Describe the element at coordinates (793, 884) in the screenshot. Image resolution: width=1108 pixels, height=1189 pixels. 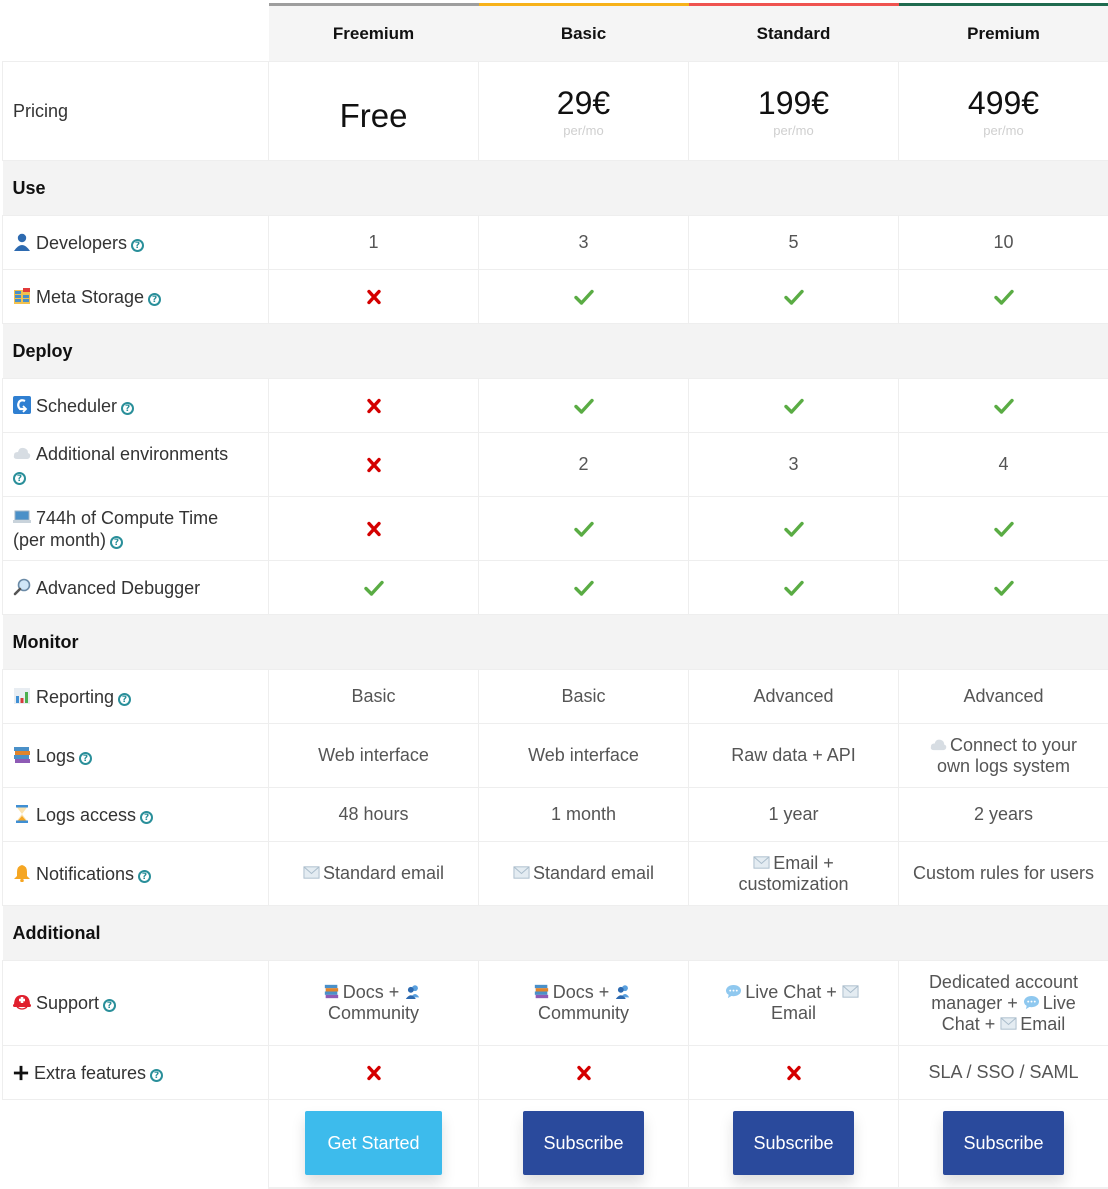
I see `feature-value-text: customization` at that location.